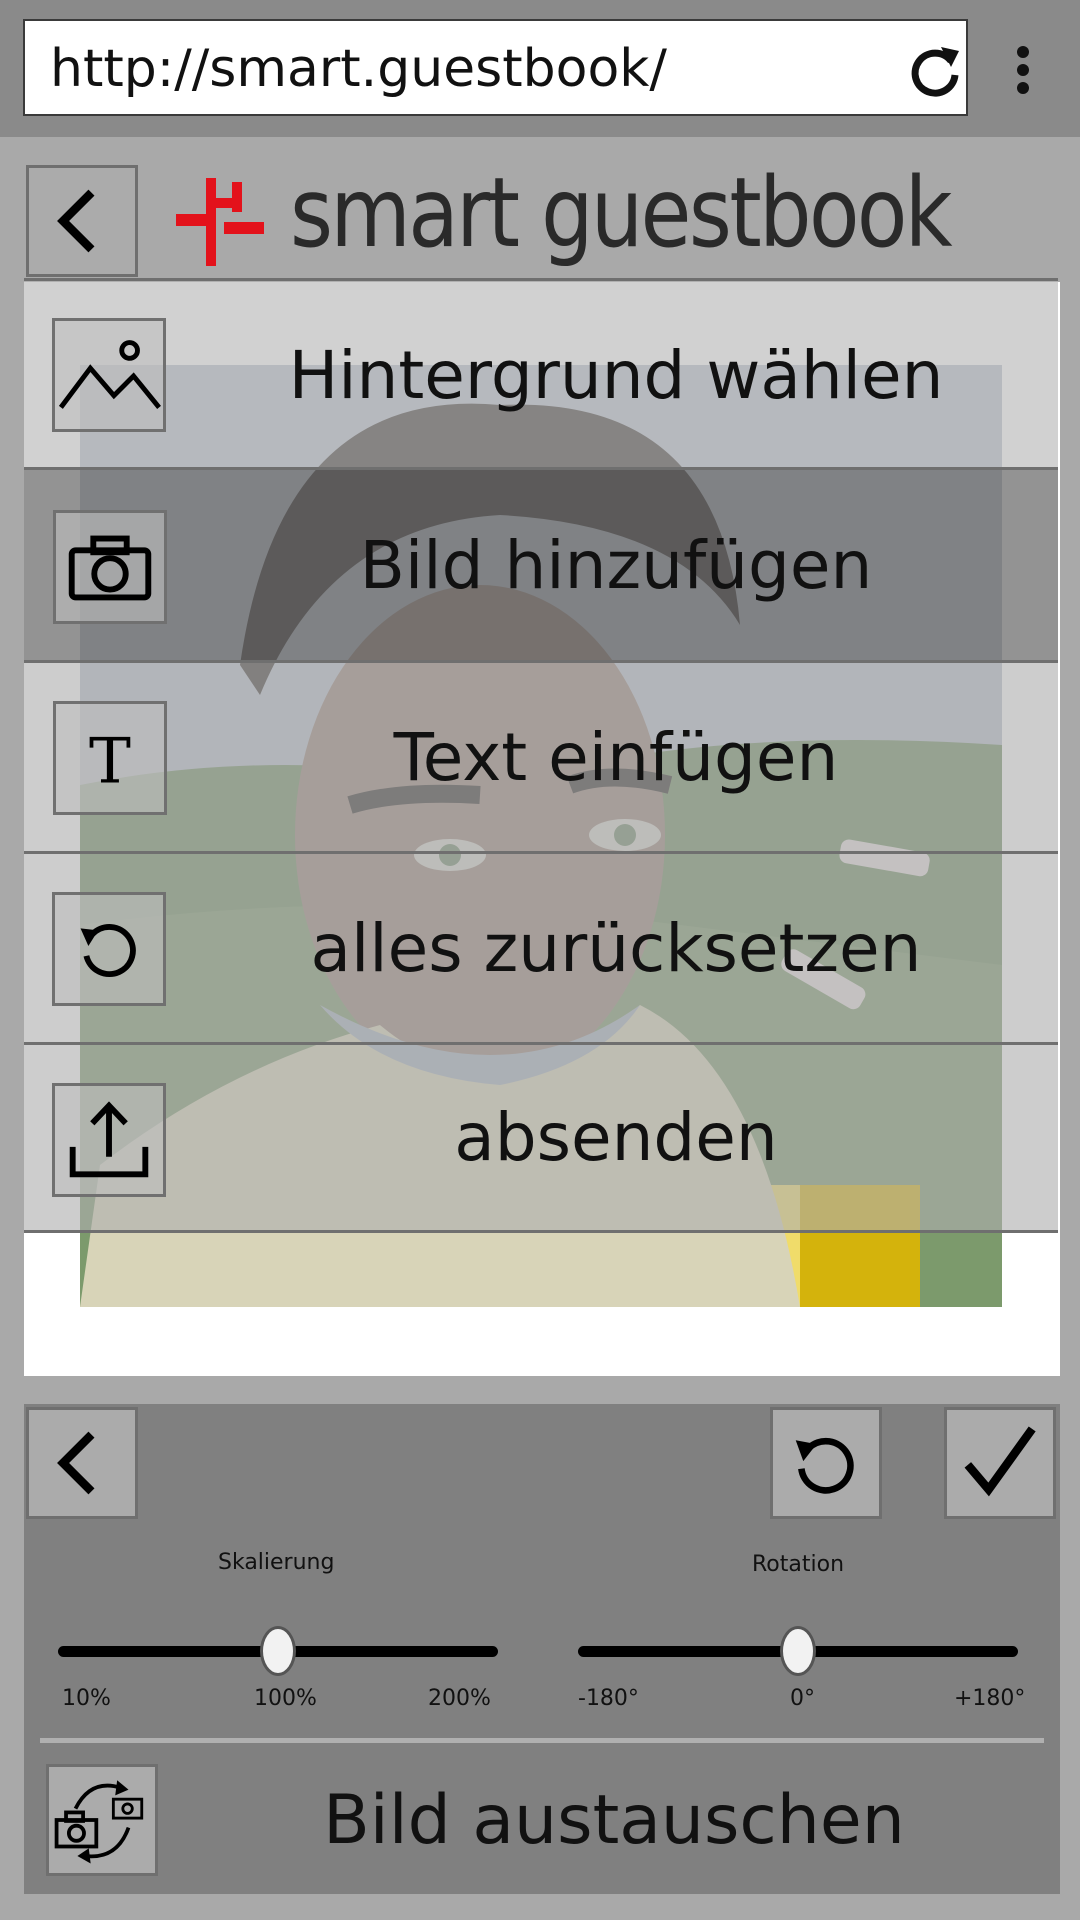 Image resolution: width=1080 pixels, height=1920 pixels. I want to click on browser-toolbar: http://smart.guestbook/, so click(540, 68).